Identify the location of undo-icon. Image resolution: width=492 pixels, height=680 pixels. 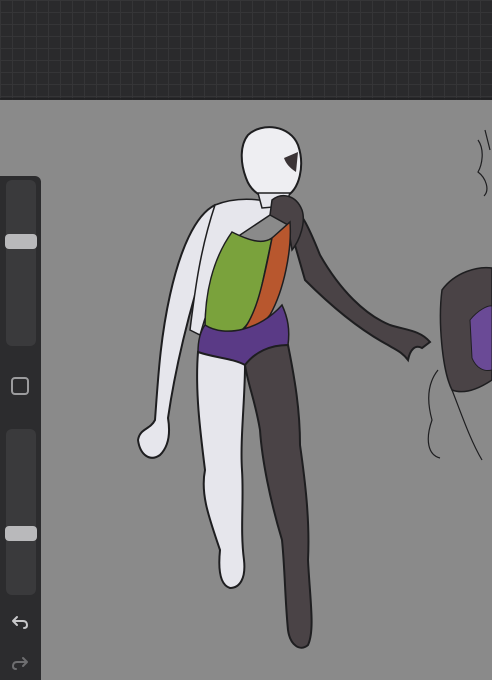
(20, 622).